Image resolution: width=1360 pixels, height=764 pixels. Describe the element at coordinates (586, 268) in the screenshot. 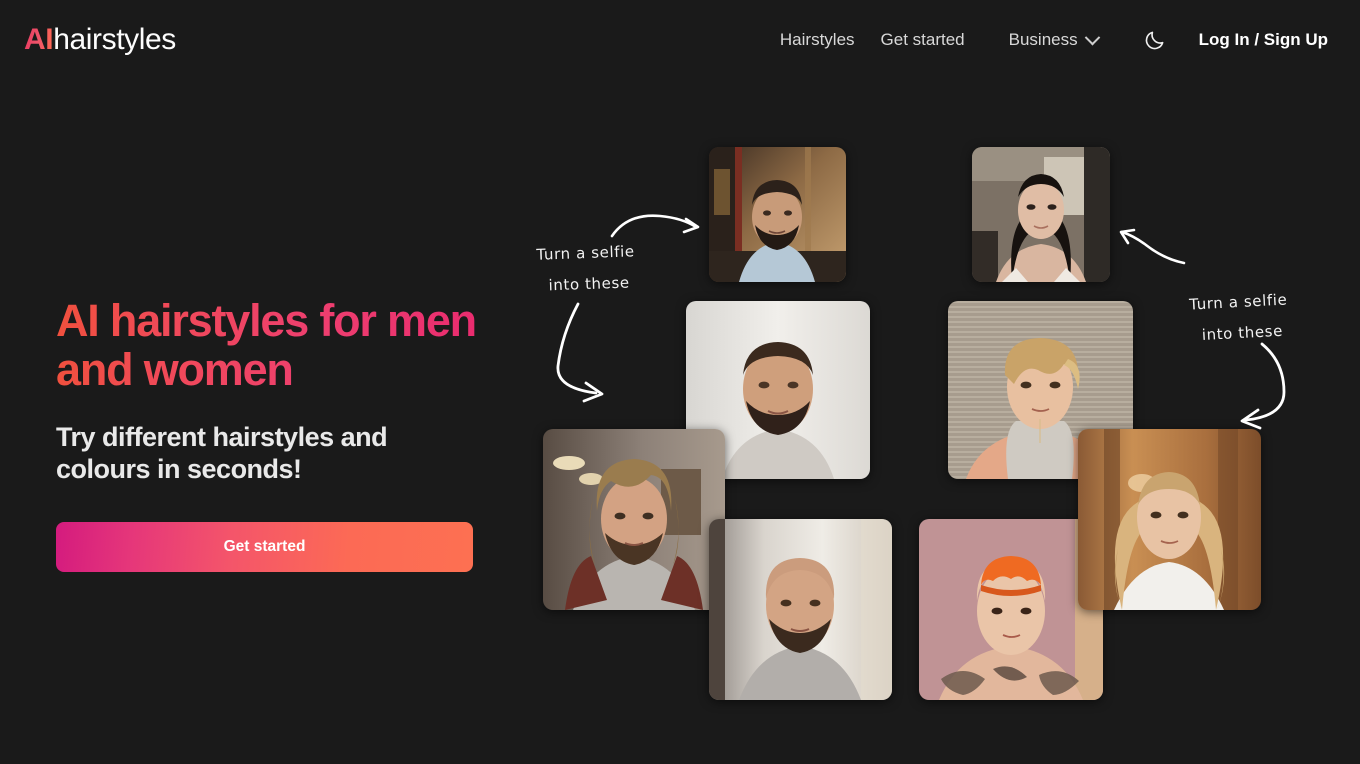

I see `annotation-left: Turn a selfie into these` at that location.